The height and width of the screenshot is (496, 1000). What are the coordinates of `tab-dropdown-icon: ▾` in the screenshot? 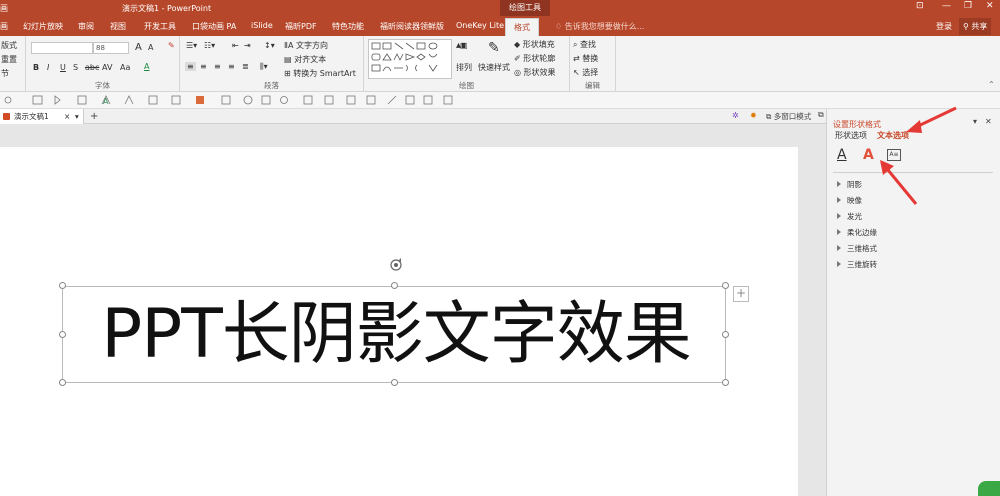 It's located at (77, 116).